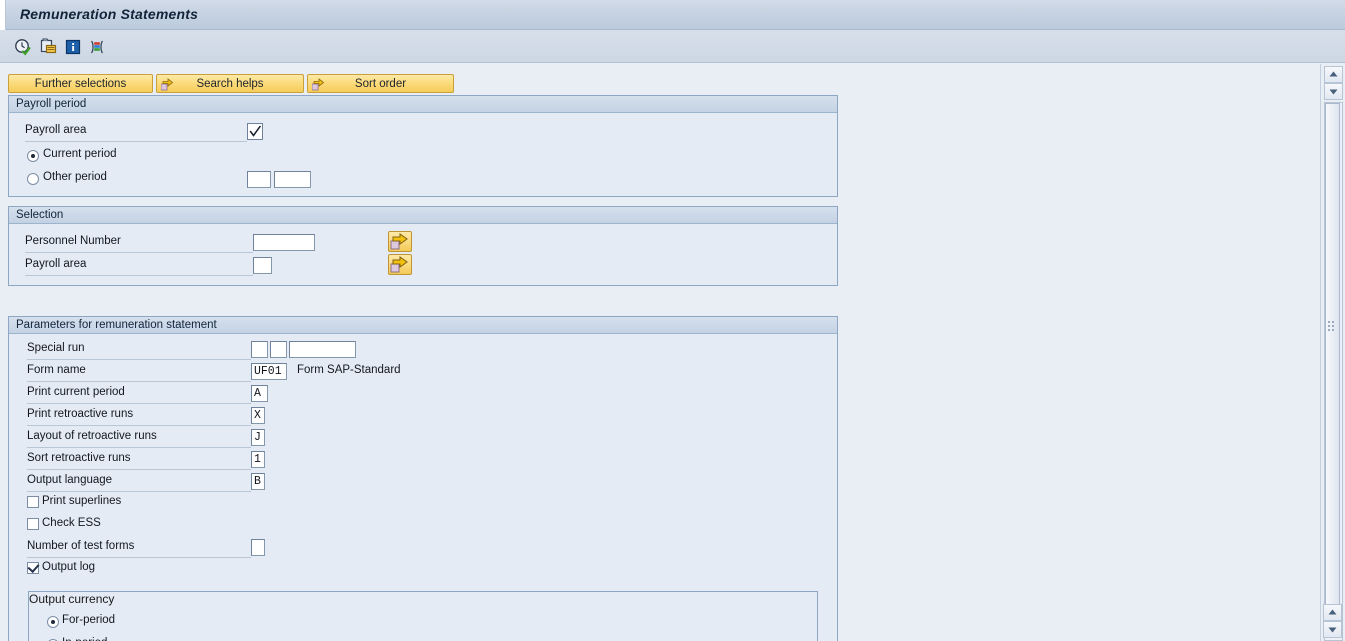 This screenshot has height=641, width=1345. I want to click on application-toolbar: © www.tutorialkart.com, so click(672, 60).